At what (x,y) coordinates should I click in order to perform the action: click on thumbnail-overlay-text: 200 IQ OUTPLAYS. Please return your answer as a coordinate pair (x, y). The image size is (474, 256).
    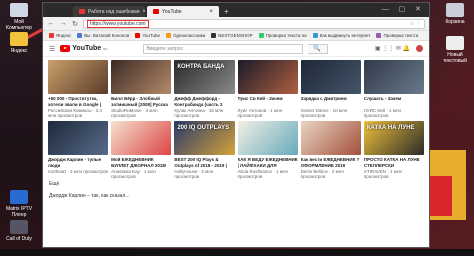
    Looking at the image, I should click on (203, 128).